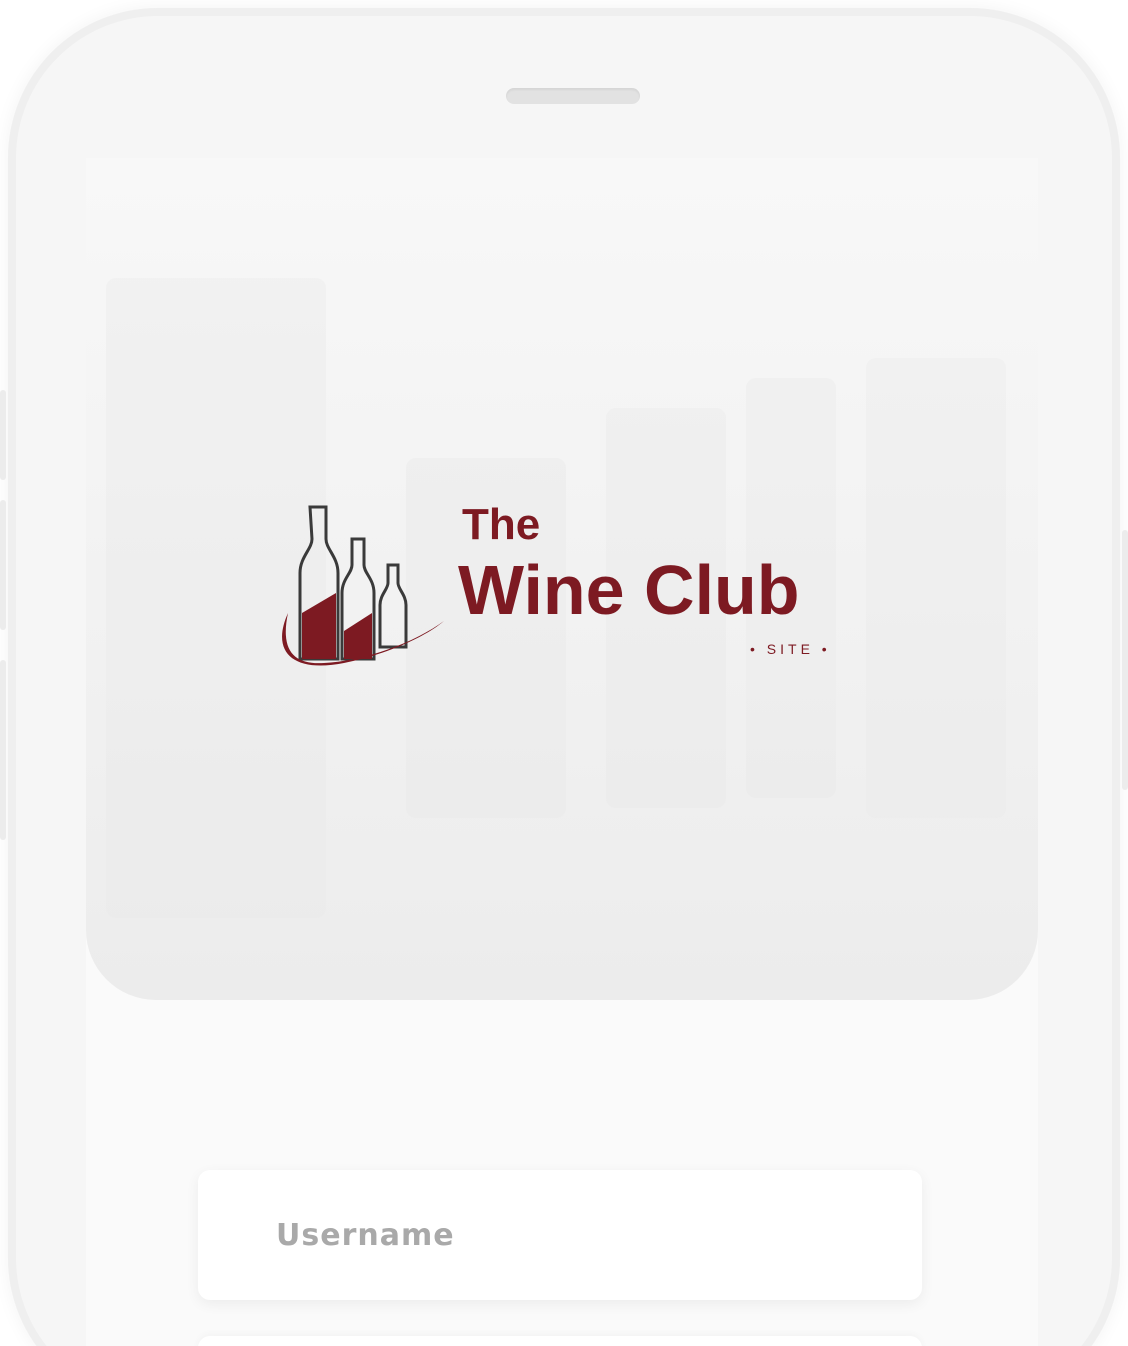  Describe the element at coordinates (560, 1341) in the screenshot. I see `password-field-container` at that location.